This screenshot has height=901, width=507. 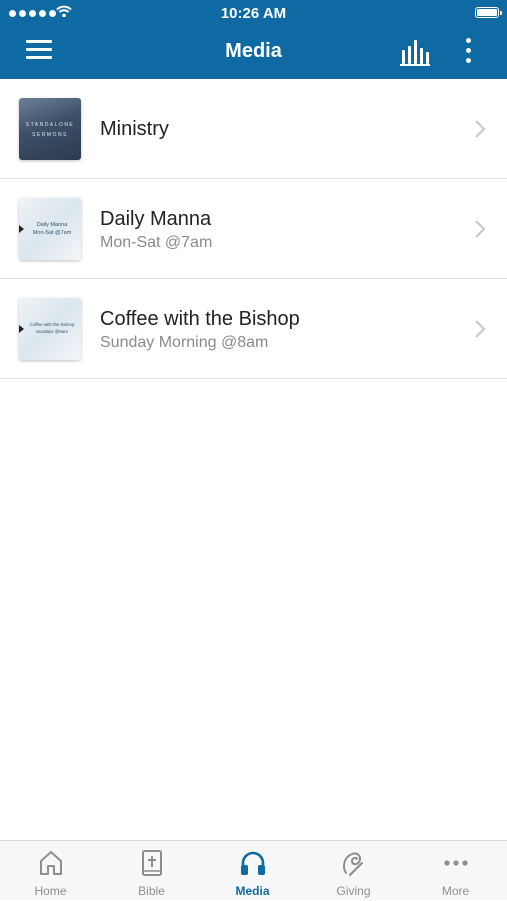 What do you see at coordinates (50, 329) in the screenshot?
I see `coffee-with-the-bishop-thumbnail: Coffee with the Bishop Sundays @8am` at bounding box center [50, 329].